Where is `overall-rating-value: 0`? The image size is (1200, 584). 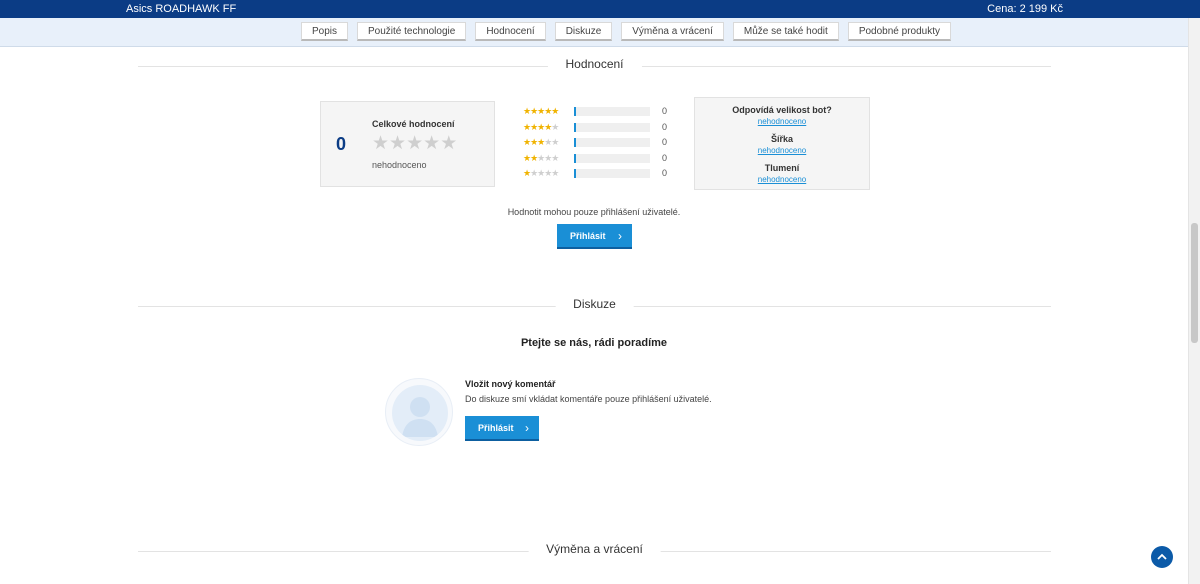 overall-rating-value: 0 is located at coordinates (341, 144).